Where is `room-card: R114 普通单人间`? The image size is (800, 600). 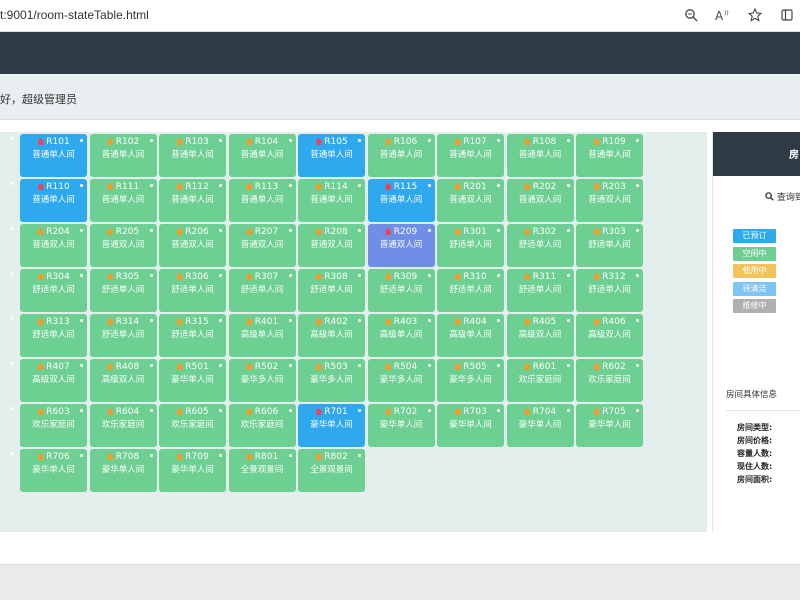
room-card: R114 普通单人间 is located at coordinates (331, 200).